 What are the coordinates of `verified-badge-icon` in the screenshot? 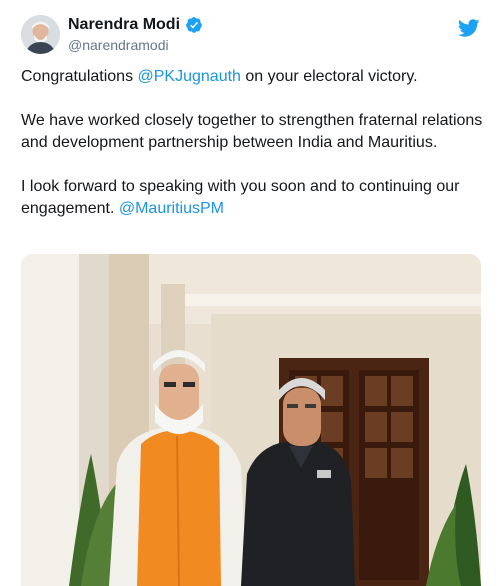 It's located at (194, 25).